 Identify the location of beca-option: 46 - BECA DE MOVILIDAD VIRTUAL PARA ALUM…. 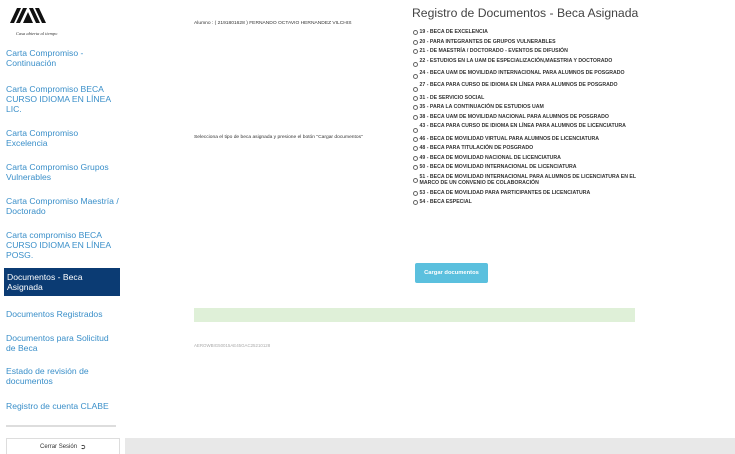
(528, 139).